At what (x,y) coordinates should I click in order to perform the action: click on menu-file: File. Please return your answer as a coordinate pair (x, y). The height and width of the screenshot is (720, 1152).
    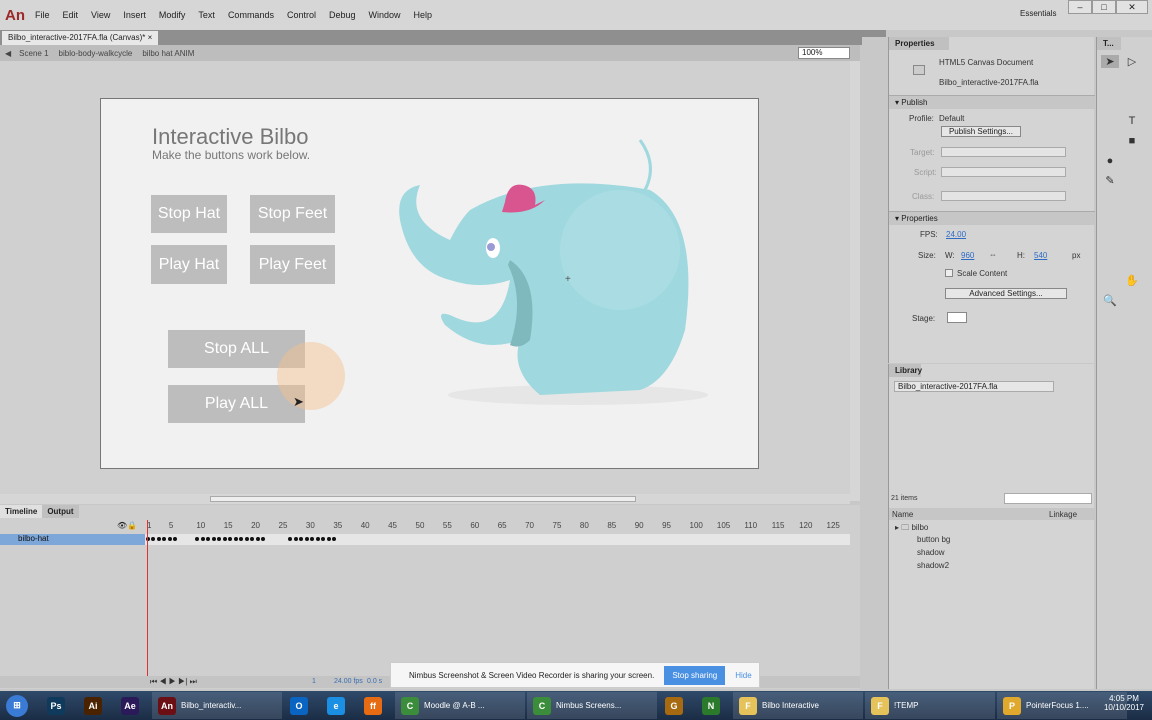
    Looking at the image, I should click on (42, 15).